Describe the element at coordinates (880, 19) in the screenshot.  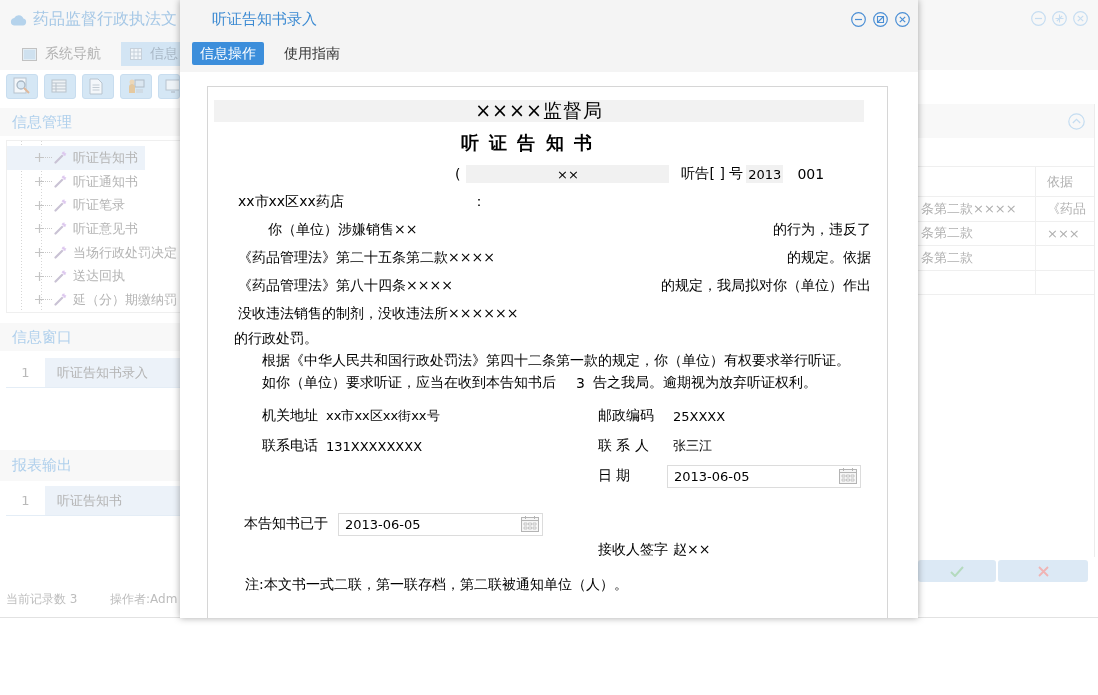
I see `restore-icon` at that location.